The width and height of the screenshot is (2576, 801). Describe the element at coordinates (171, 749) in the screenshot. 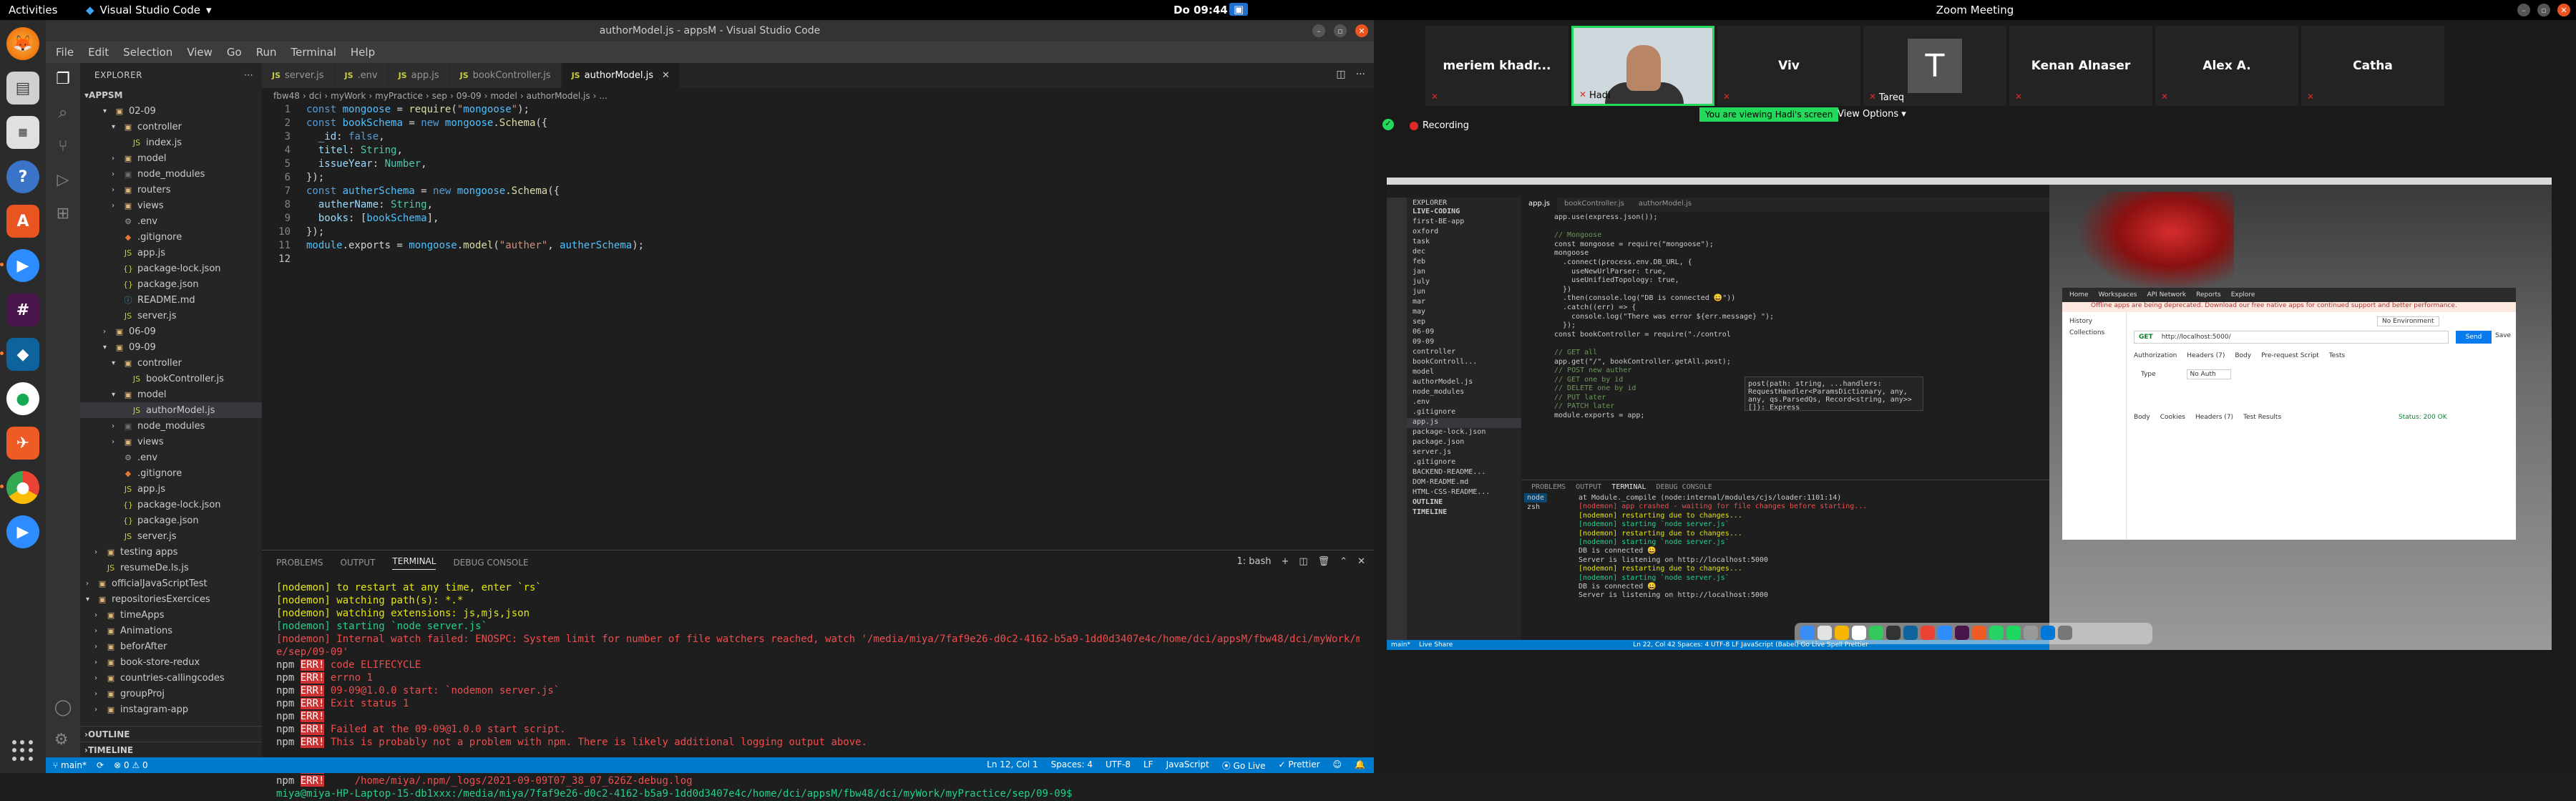

I see `timeline-section: › TIMELINE` at that location.